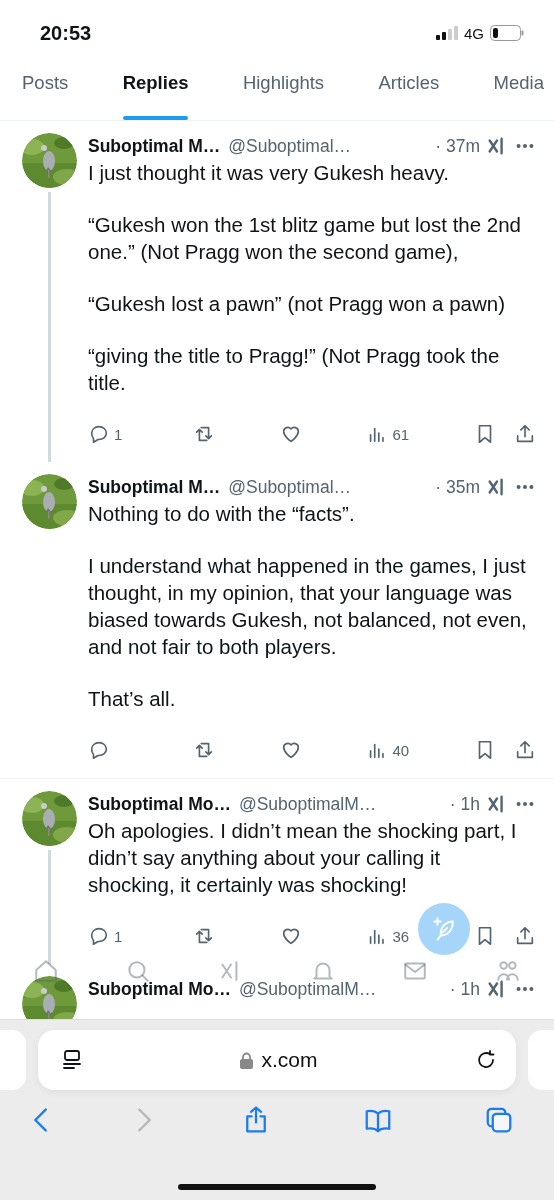 The height and width of the screenshot is (1200, 554). I want to click on back-button, so click(40, 1120).